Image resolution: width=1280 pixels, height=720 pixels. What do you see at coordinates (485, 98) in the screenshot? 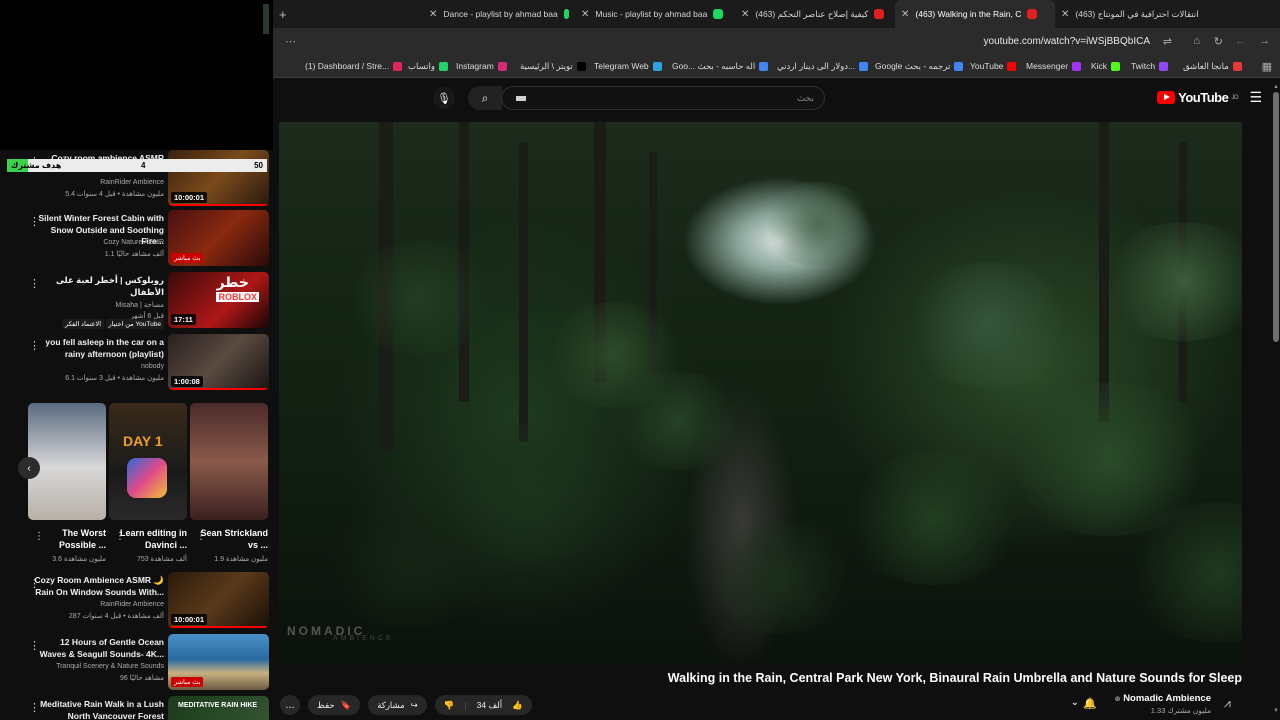
I see `search-button: ⌕` at bounding box center [485, 98].